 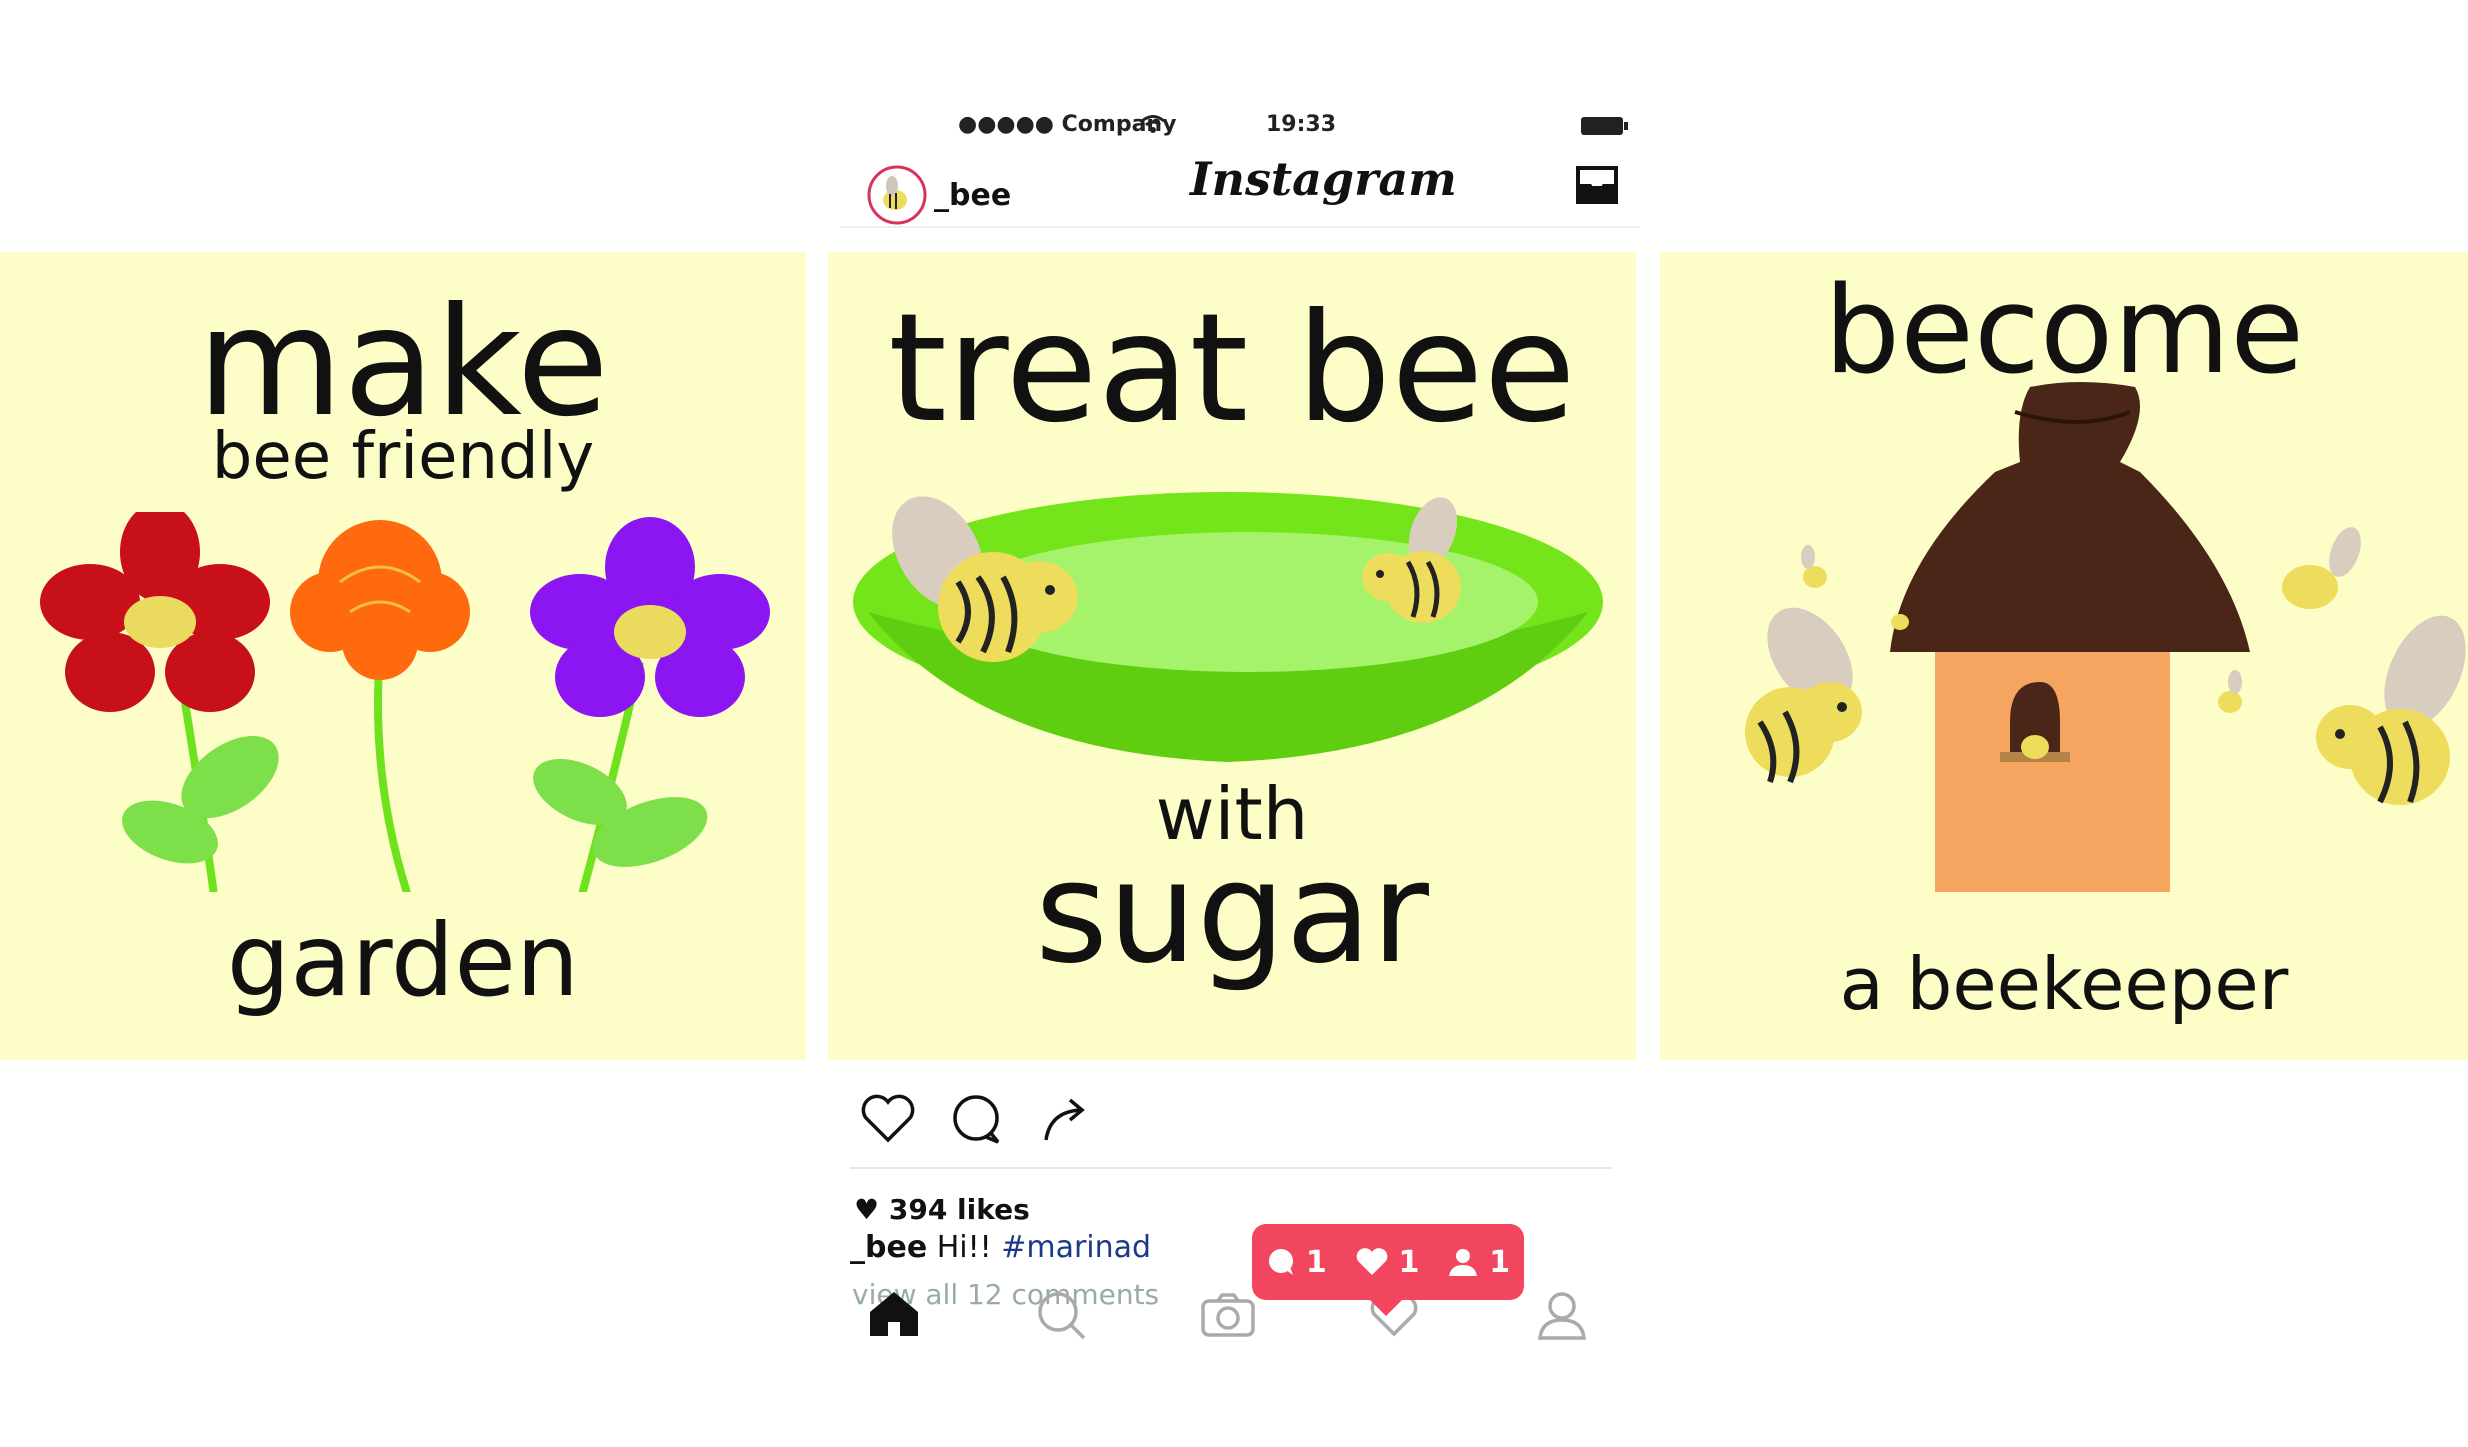 I want to click on actions-divider, so click(x=1231, y=1168).